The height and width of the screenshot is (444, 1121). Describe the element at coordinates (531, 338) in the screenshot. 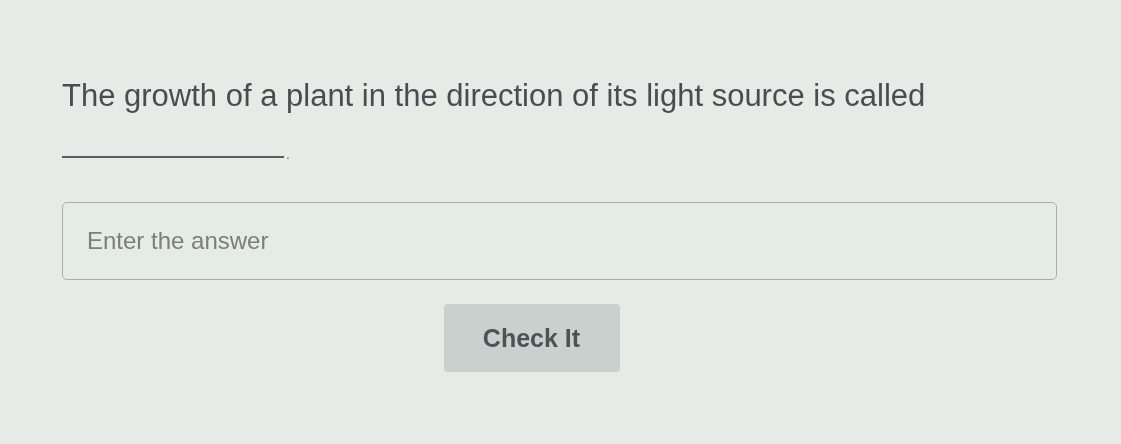

I see `check-button: Check It` at that location.